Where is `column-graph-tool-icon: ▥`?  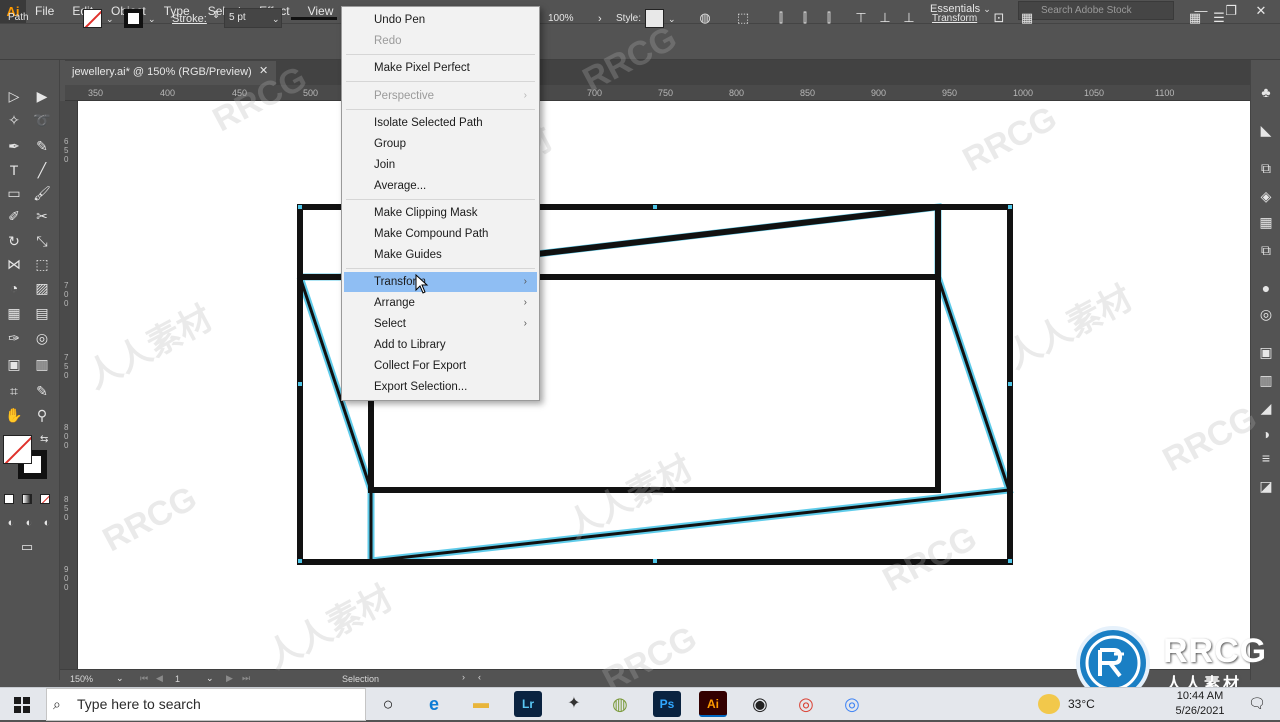 column-graph-tool-icon: ▥ is located at coordinates (42, 364).